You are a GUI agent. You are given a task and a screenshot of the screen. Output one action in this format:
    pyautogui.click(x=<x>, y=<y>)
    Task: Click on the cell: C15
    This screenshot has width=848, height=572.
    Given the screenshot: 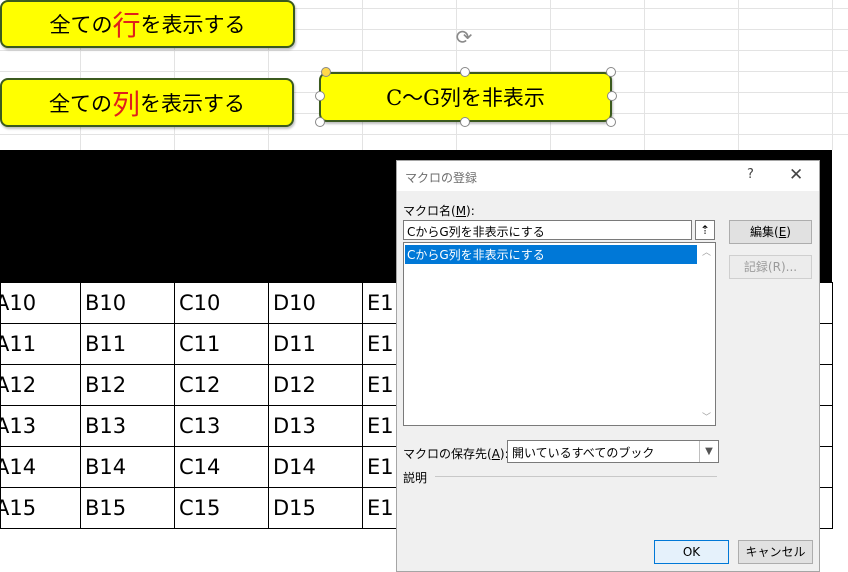 What is the action you would take?
    pyautogui.click(x=221, y=508)
    